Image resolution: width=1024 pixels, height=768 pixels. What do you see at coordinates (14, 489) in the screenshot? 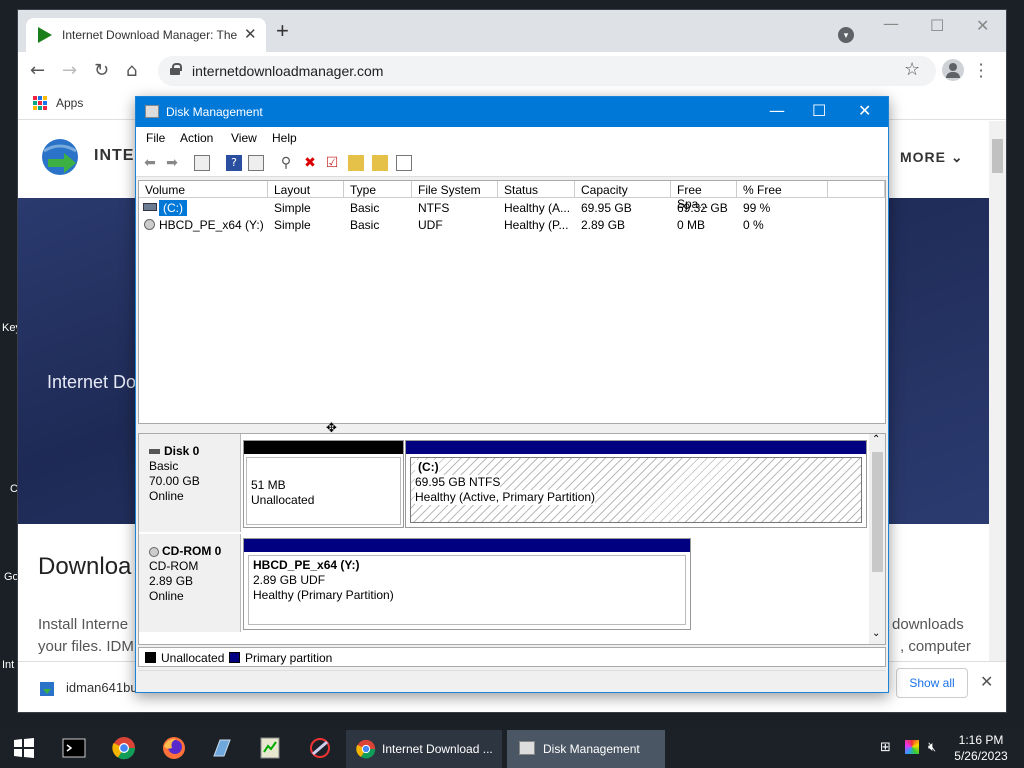
I see `desktop-icon-label: C` at bounding box center [14, 489].